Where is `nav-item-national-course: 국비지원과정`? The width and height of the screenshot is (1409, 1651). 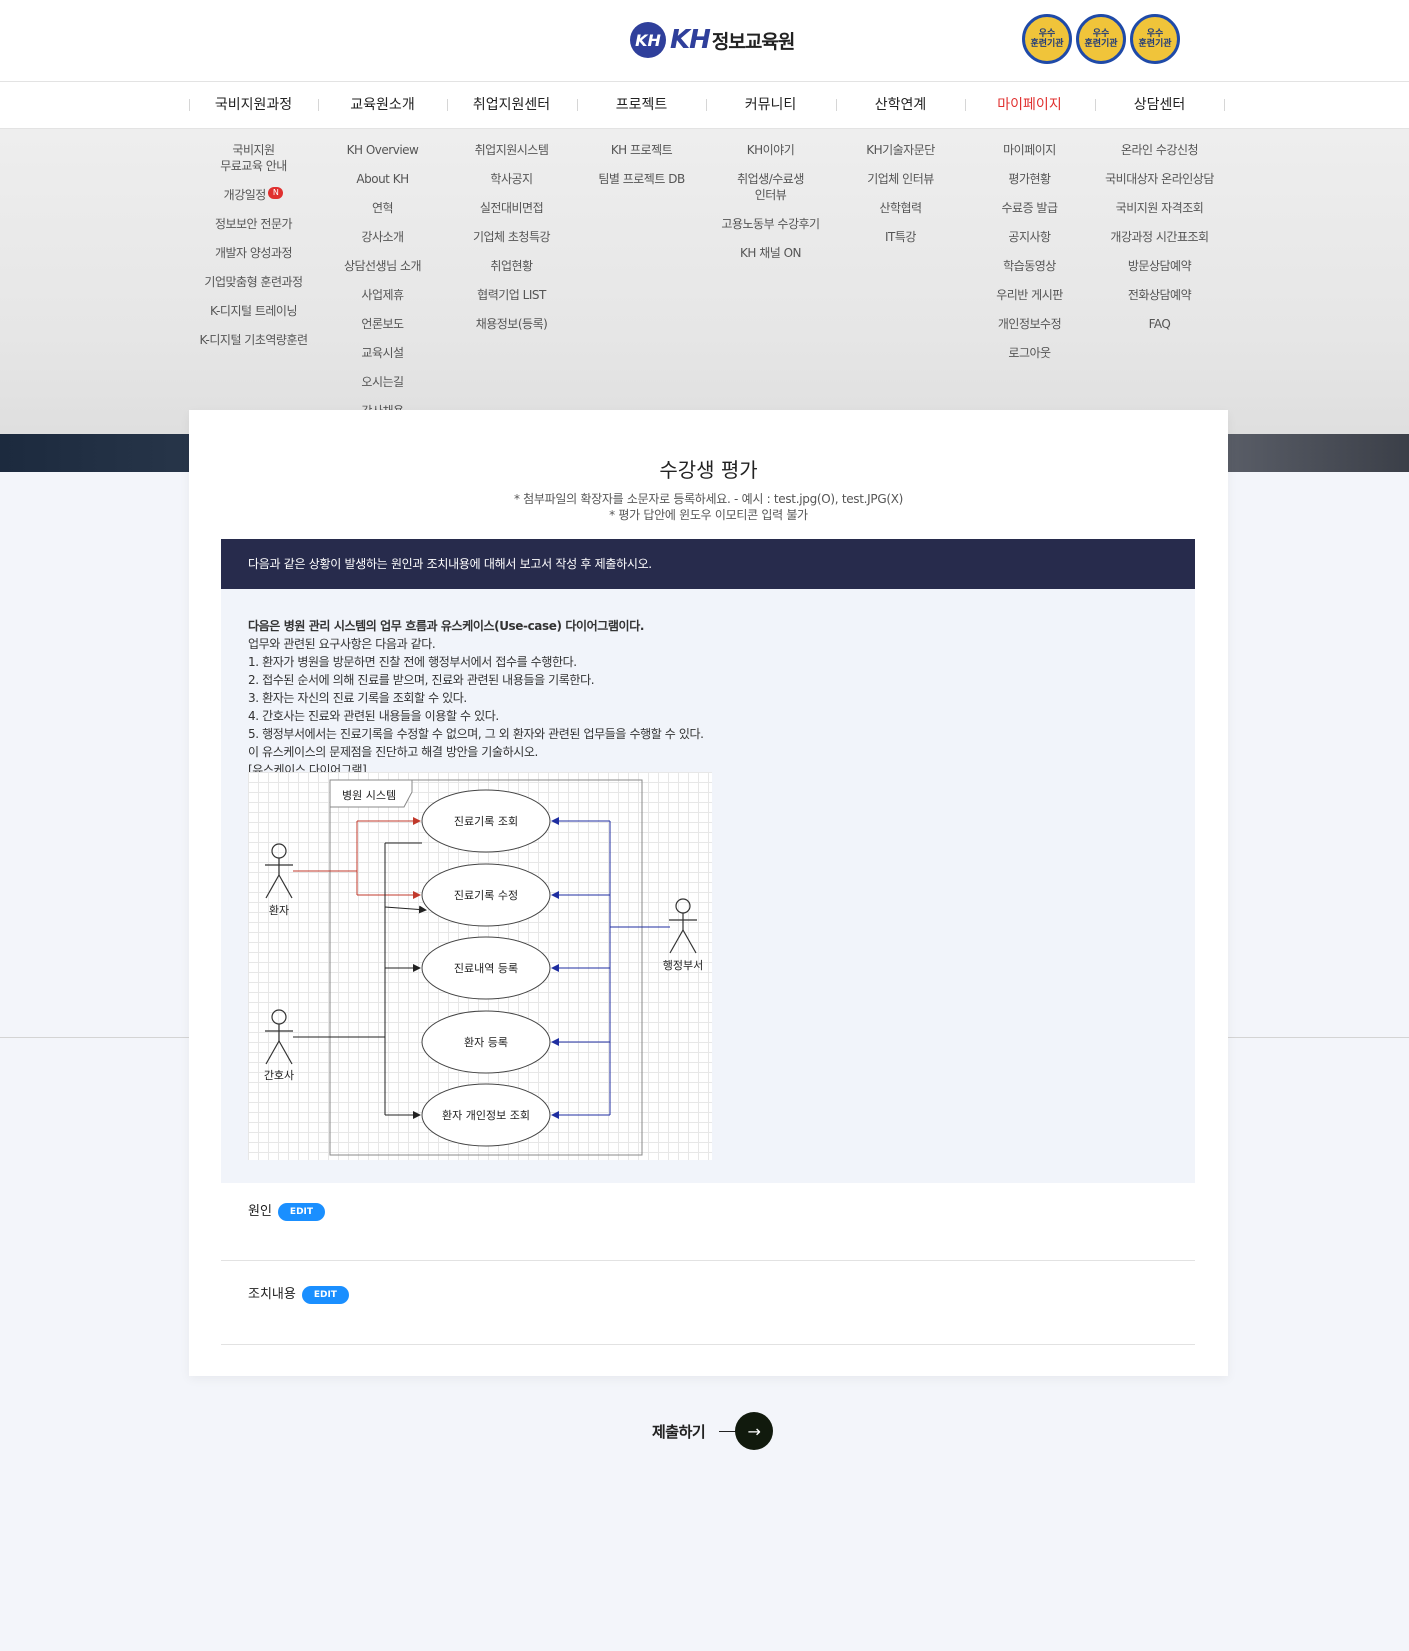
nav-item-national-course: 국비지원과정 is located at coordinates (253, 105).